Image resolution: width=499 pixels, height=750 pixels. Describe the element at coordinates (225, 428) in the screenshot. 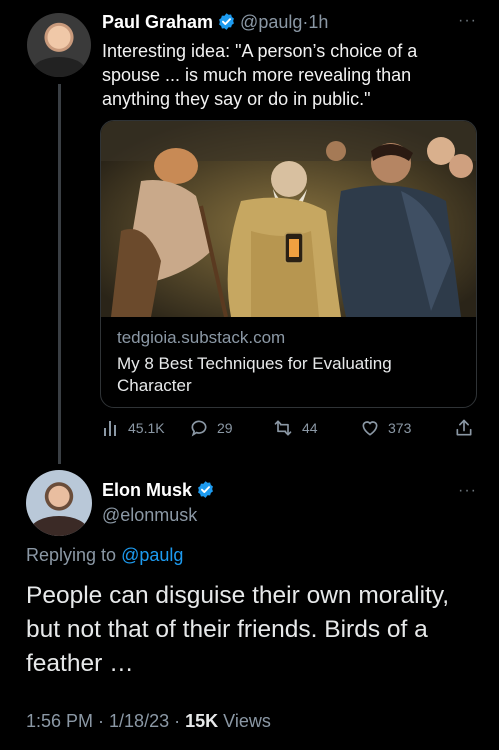

I see `reply-count: 29` at that location.